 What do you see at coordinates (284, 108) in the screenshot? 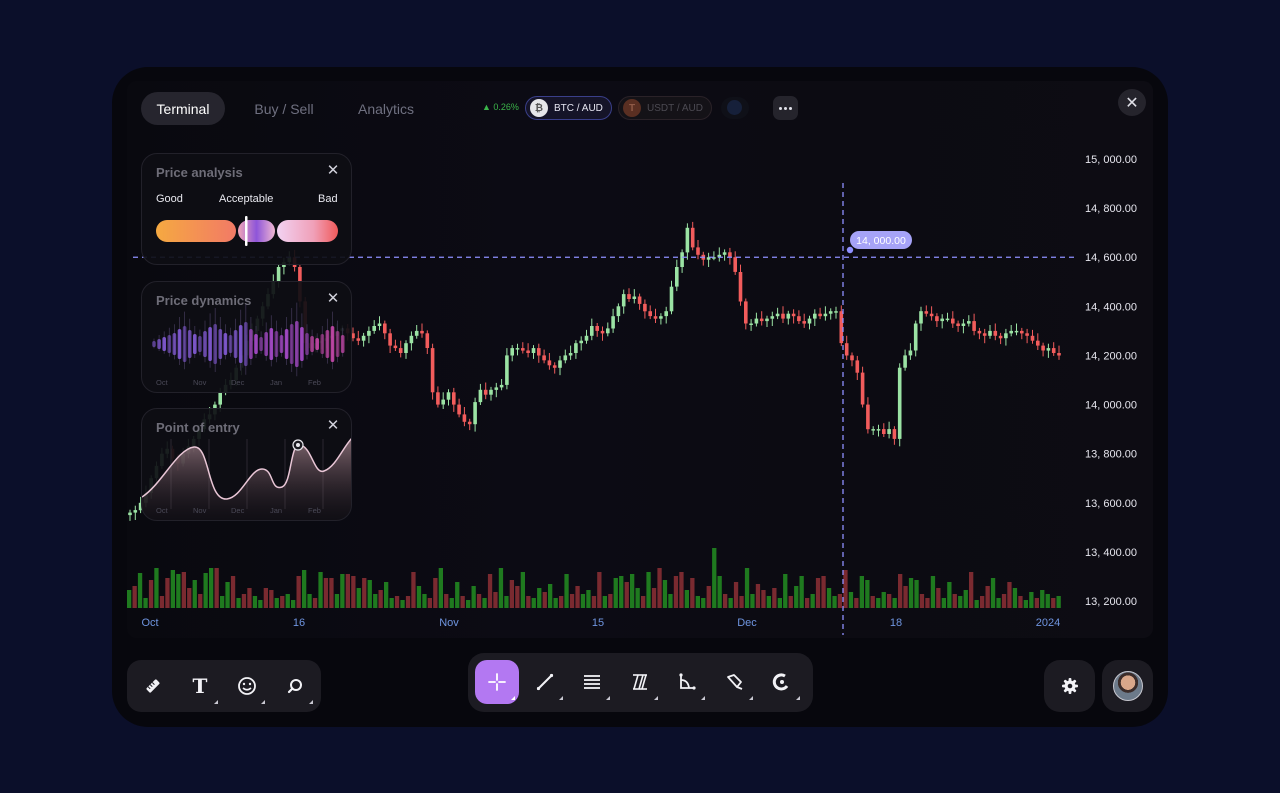
I see `tab-buy-sell: Buy / Sell` at bounding box center [284, 108].